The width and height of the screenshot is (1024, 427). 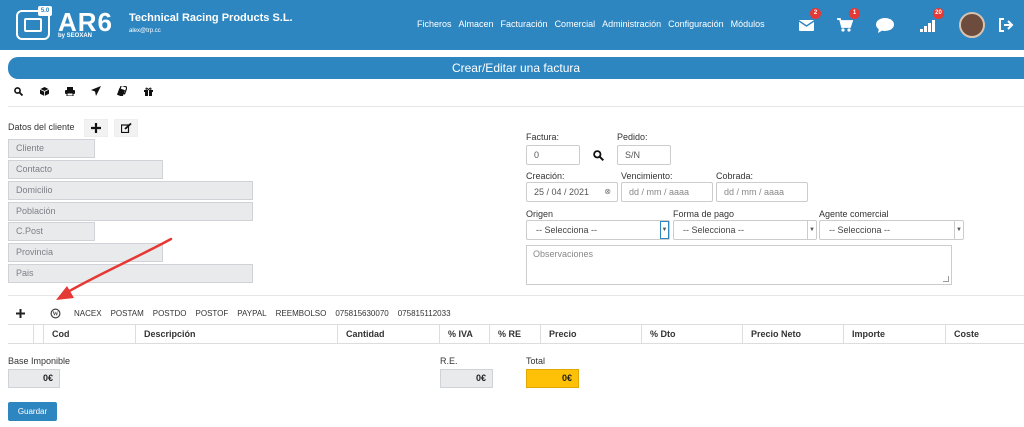 I want to click on send-button, so click(x=96, y=91).